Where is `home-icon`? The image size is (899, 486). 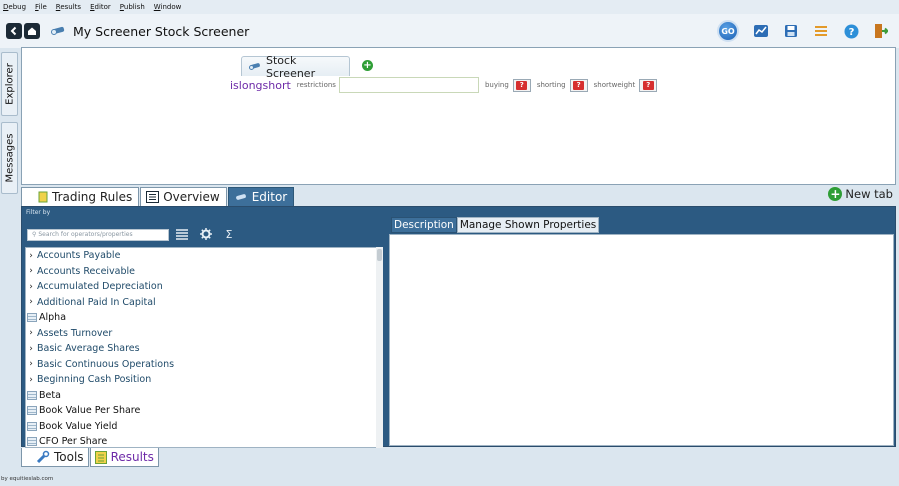
home-icon is located at coordinates (32, 31).